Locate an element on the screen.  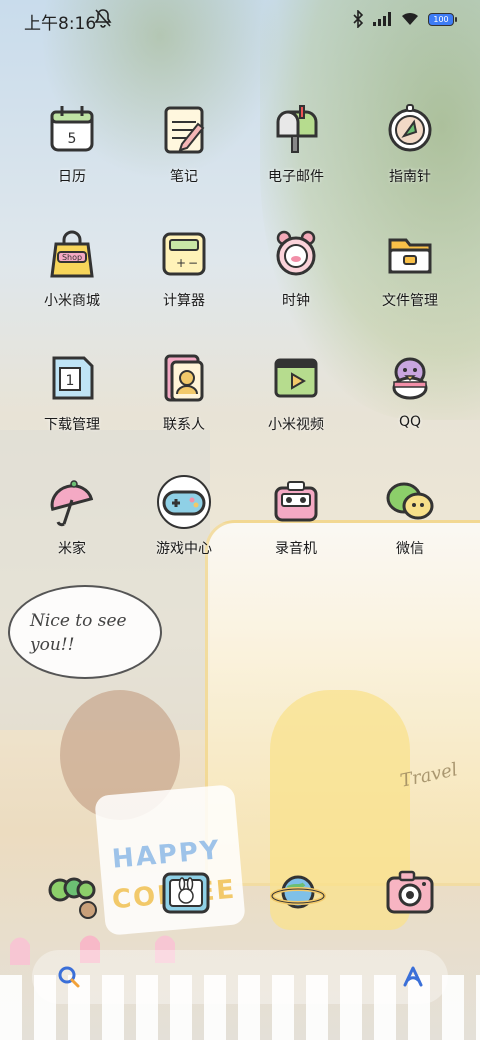
search-bar is located at coordinates (240, 977).